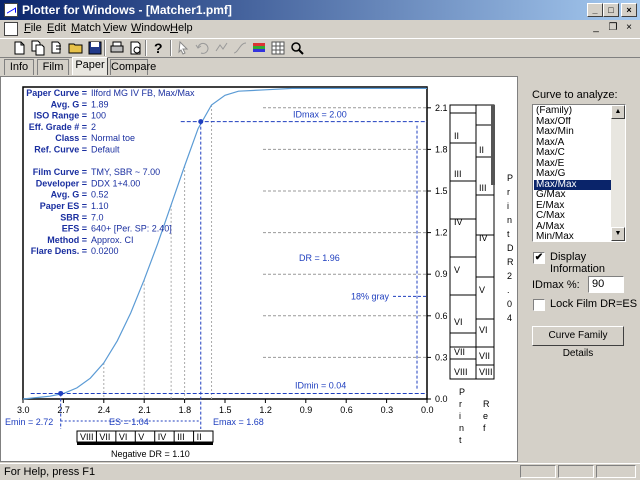 This screenshot has height=480, width=640. I want to click on close-icon: ×, so click(629, 10).